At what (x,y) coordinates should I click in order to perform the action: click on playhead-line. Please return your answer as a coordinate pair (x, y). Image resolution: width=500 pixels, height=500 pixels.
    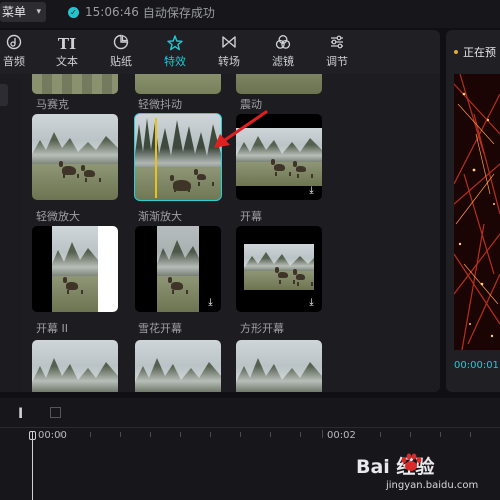
    Looking at the image, I should click on (32, 466).